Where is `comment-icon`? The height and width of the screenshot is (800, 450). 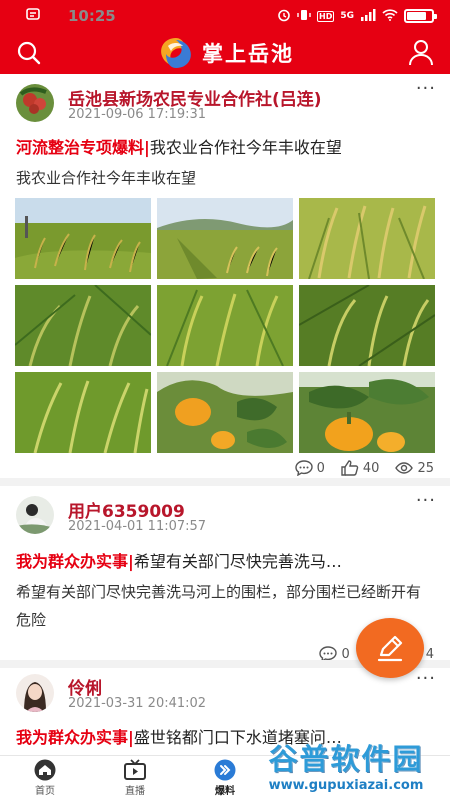 comment-icon is located at coordinates (303, 468).